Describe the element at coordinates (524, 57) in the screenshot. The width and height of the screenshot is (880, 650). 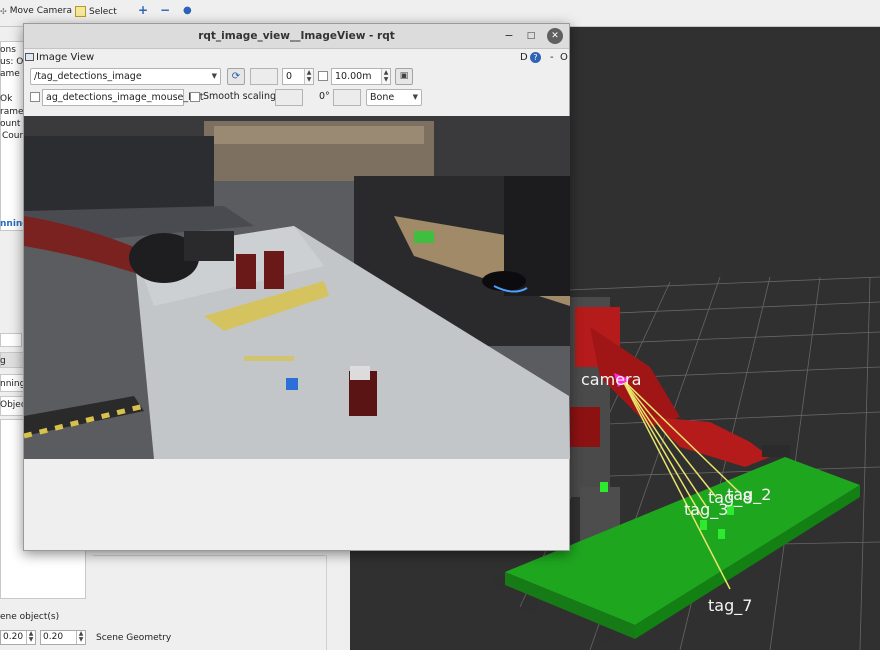
I see `help-label: D` at that location.